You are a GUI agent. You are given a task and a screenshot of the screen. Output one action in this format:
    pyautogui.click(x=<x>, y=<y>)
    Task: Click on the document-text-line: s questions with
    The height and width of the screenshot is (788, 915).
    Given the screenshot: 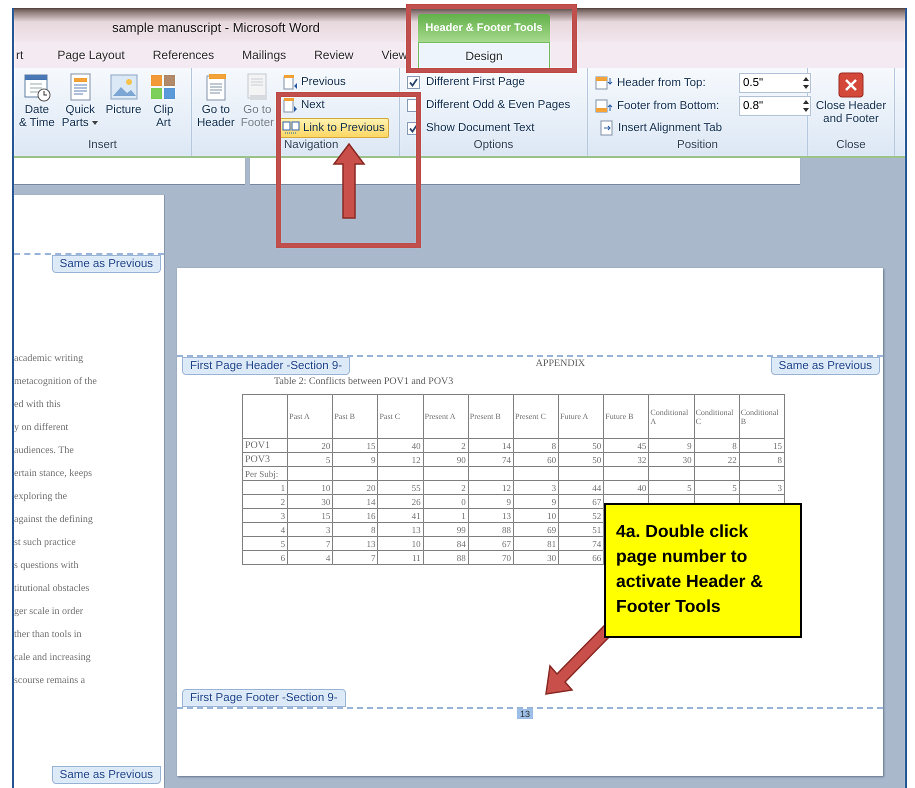 What is the action you would take?
    pyautogui.click(x=47, y=566)
    